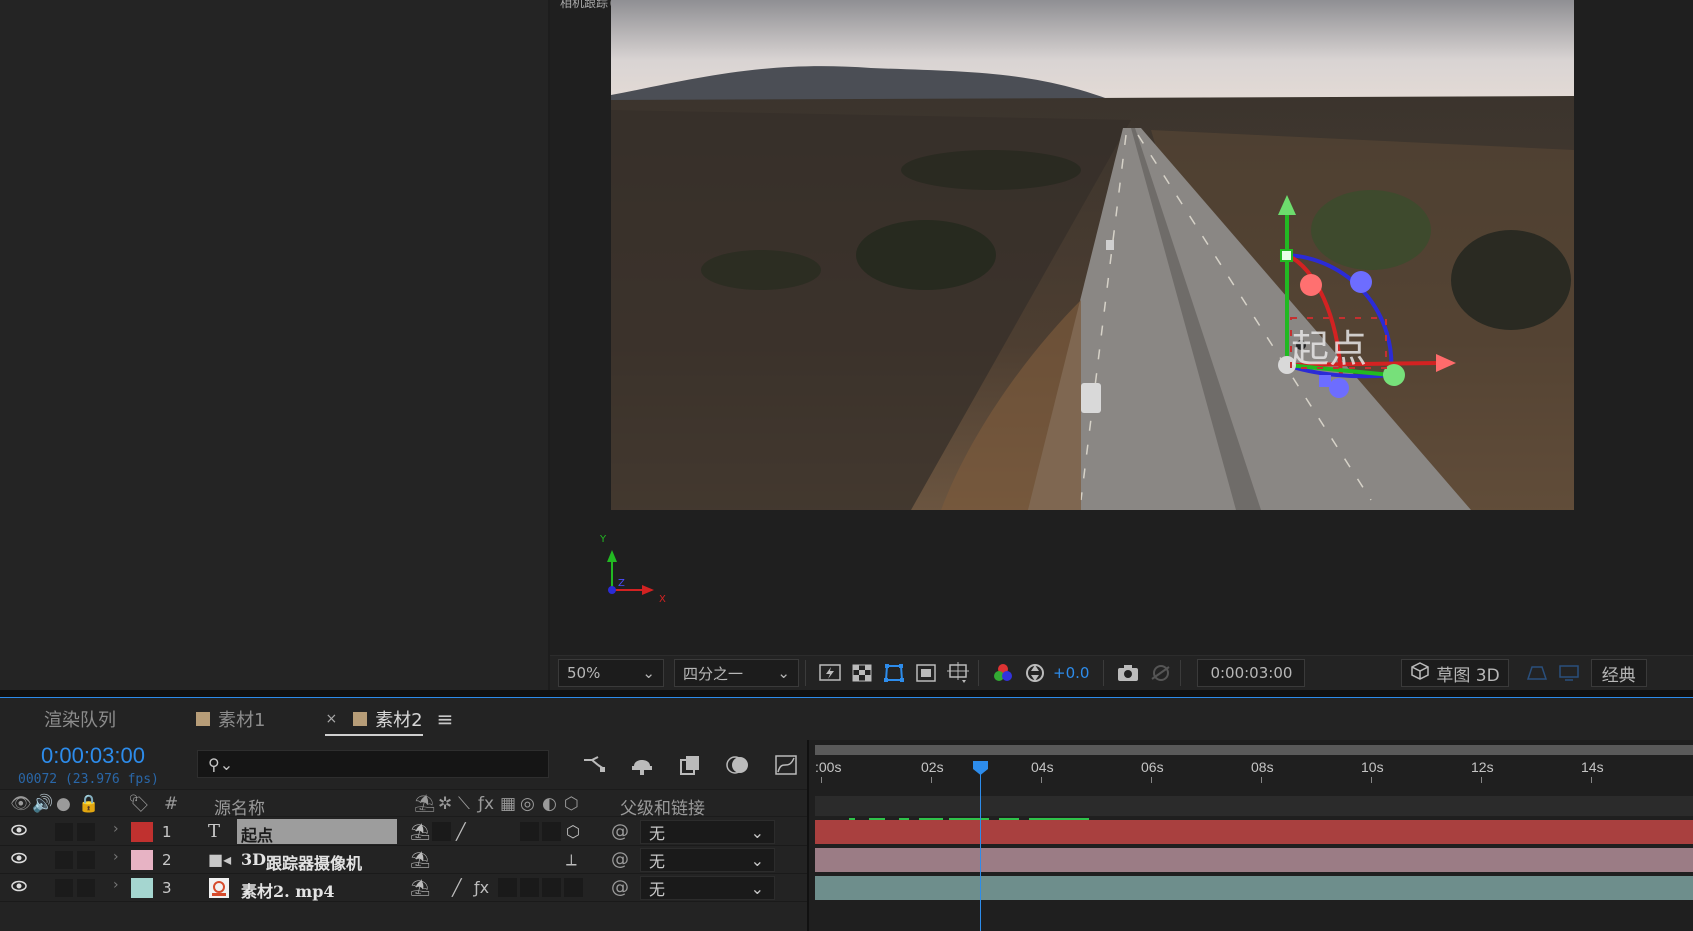 This screenshot has height=931, width=1693. What do you see at coordinates (1251, 673) in the screenshot?
I see `viewer-current-time: 0:00:03:00` at bounding box center [1251, 673].